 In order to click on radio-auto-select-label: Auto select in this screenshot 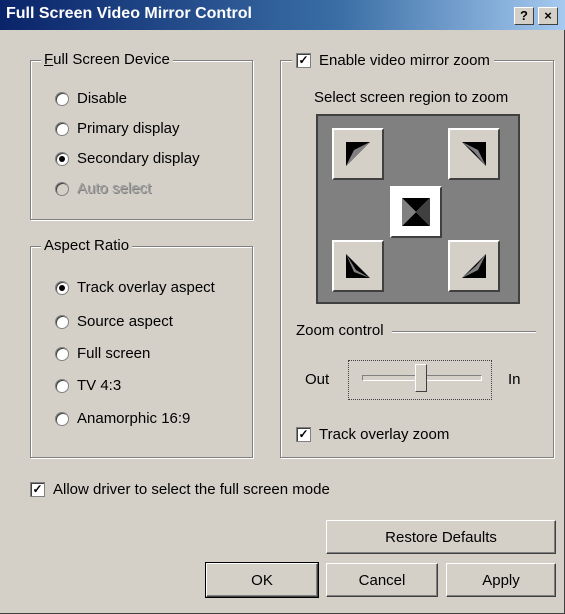, I will do `click(114, 188)`.